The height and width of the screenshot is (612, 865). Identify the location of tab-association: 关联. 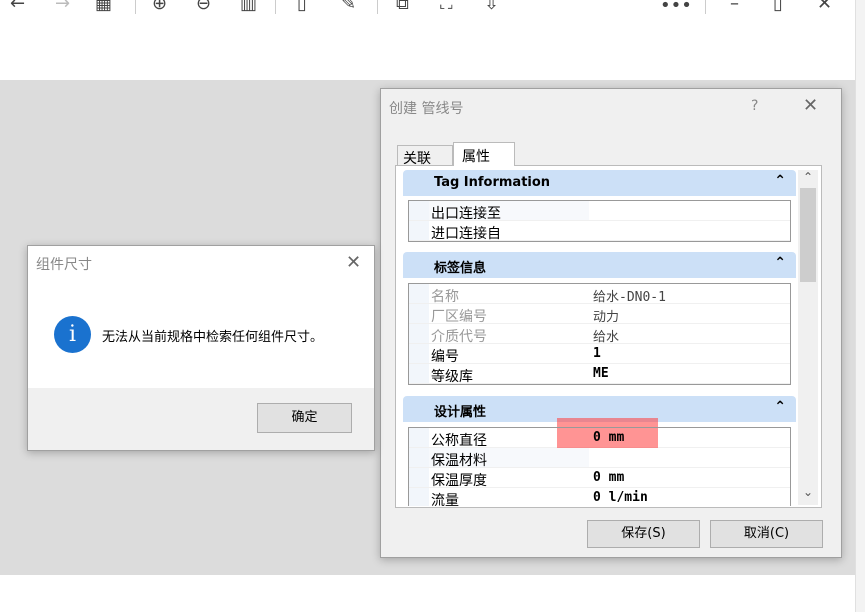
(425, 156).